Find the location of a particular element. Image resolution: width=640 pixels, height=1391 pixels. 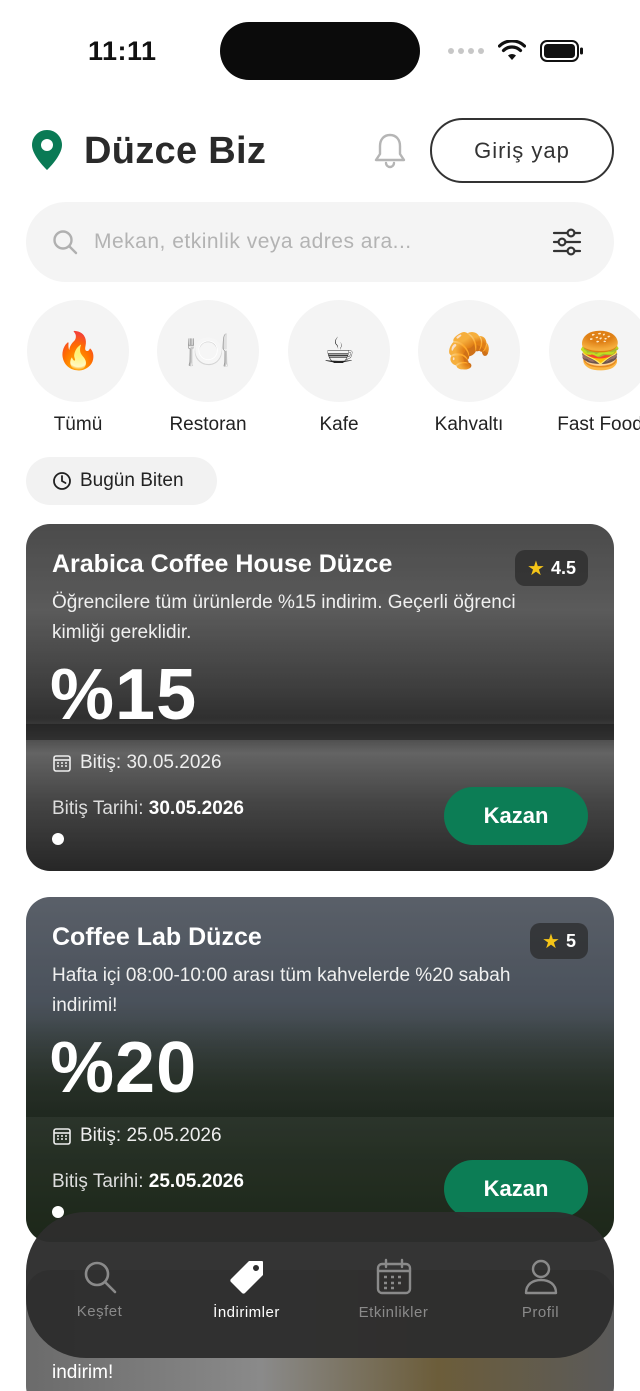

nav-label: Etkinlikler is located at coordinates (393, 1312).